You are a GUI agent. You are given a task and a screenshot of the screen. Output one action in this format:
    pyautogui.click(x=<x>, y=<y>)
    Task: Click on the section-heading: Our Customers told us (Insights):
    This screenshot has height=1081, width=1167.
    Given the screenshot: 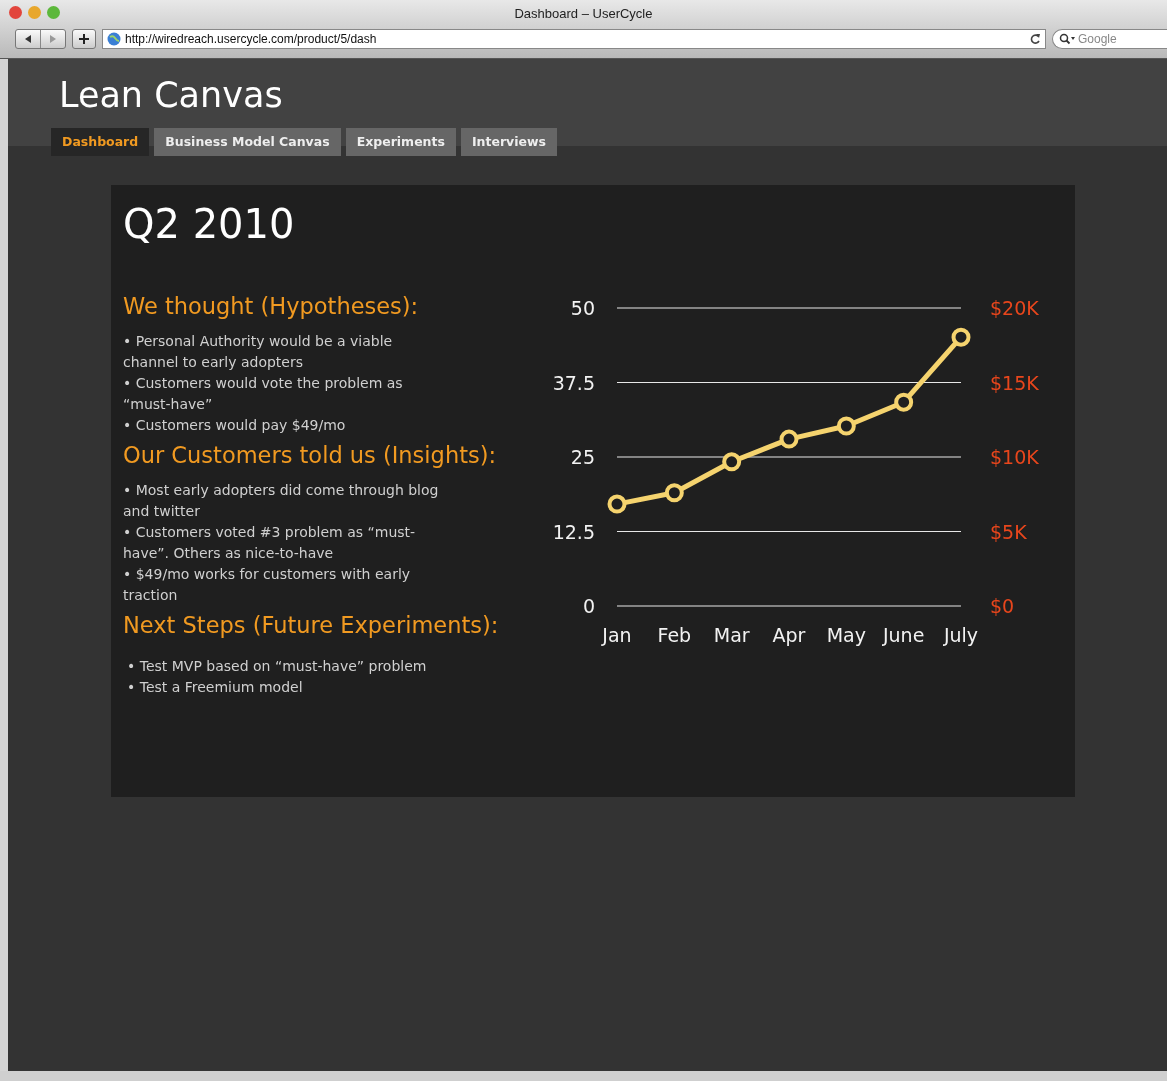 What is the action you would take?
    pyautogui.click(x=310, y=455)
    